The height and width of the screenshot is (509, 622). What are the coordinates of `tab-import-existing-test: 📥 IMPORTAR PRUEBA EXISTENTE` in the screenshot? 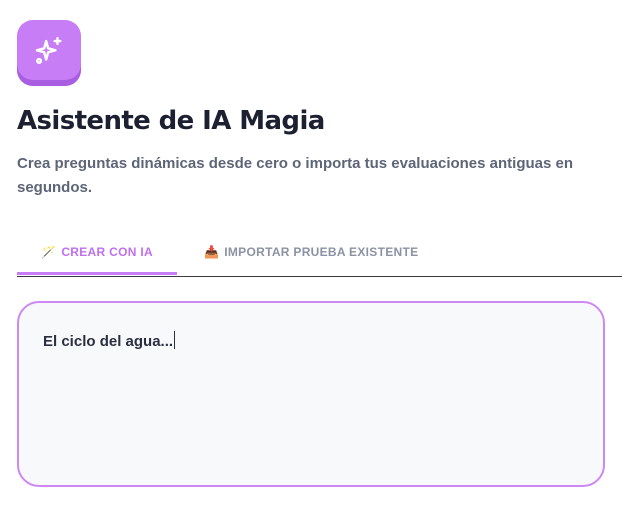 It's located at (311, 252).